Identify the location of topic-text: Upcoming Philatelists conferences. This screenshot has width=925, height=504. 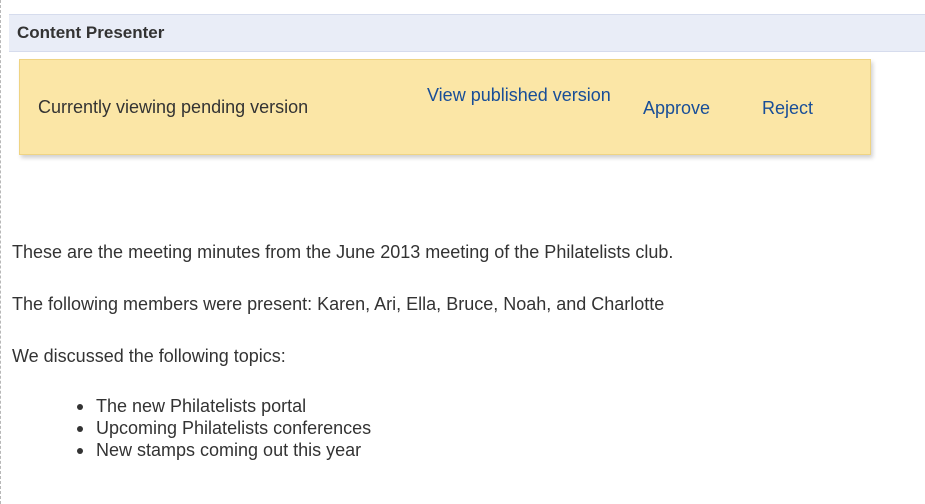
(234, 428).